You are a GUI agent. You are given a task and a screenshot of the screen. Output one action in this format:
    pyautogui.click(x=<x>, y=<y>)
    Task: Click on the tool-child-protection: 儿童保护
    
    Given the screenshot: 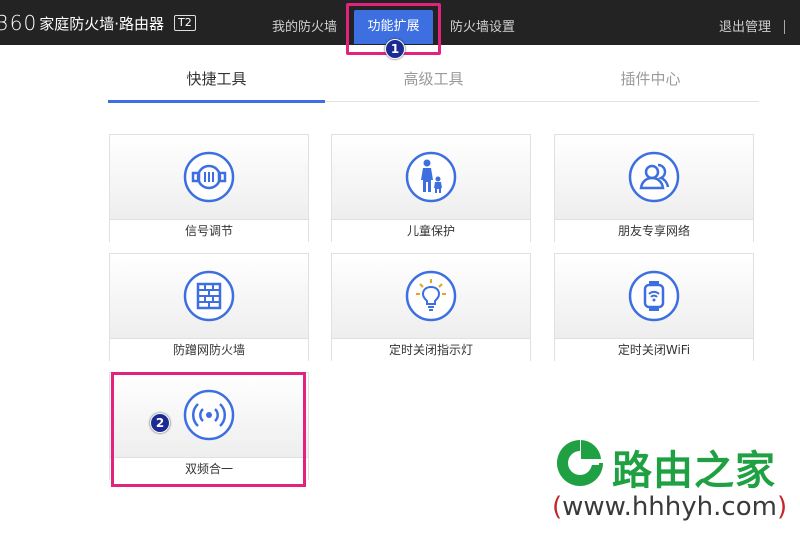 What is the action you would take?
    pyautogui.click(x=431, y=188)
    